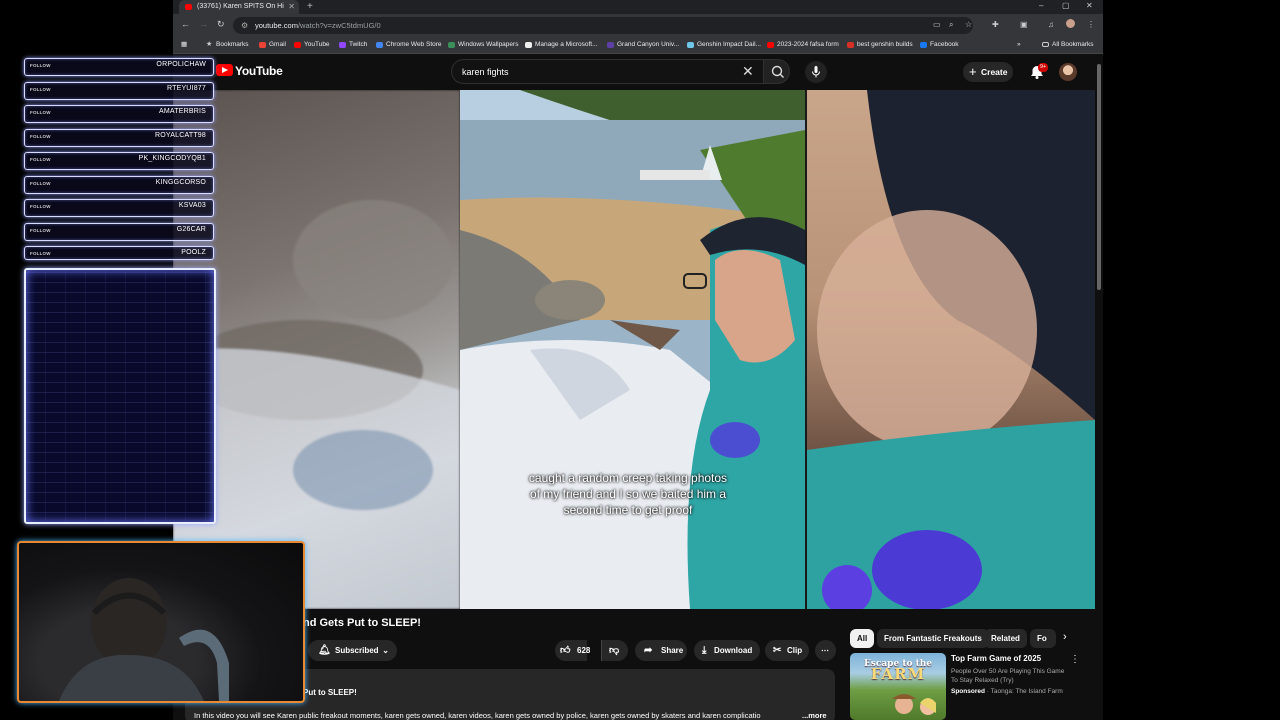 This screenshot has width=1280, height=720. Describe the element at coordinates (249, 71) in the screenshot. I see `youtube-logo: YouTube` at that location.